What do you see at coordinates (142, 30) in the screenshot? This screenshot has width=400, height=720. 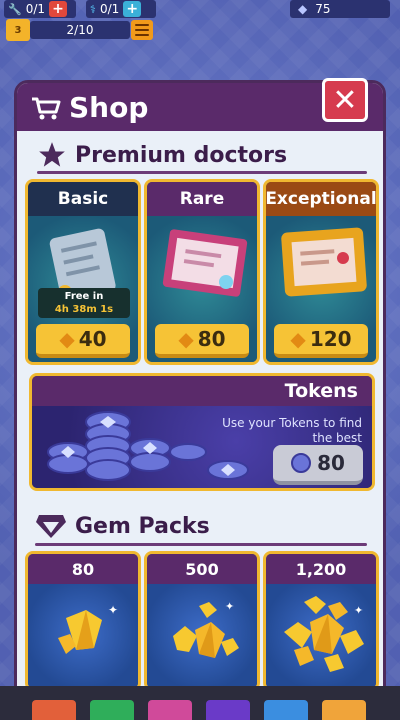 I see `menu-button` at bounding box center [142, 30].